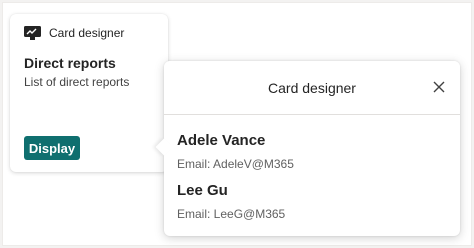  Describe the element at coordinates (235, 164) in the screenshot. I see `person-email: Email: AdeleV@M365` at that location.